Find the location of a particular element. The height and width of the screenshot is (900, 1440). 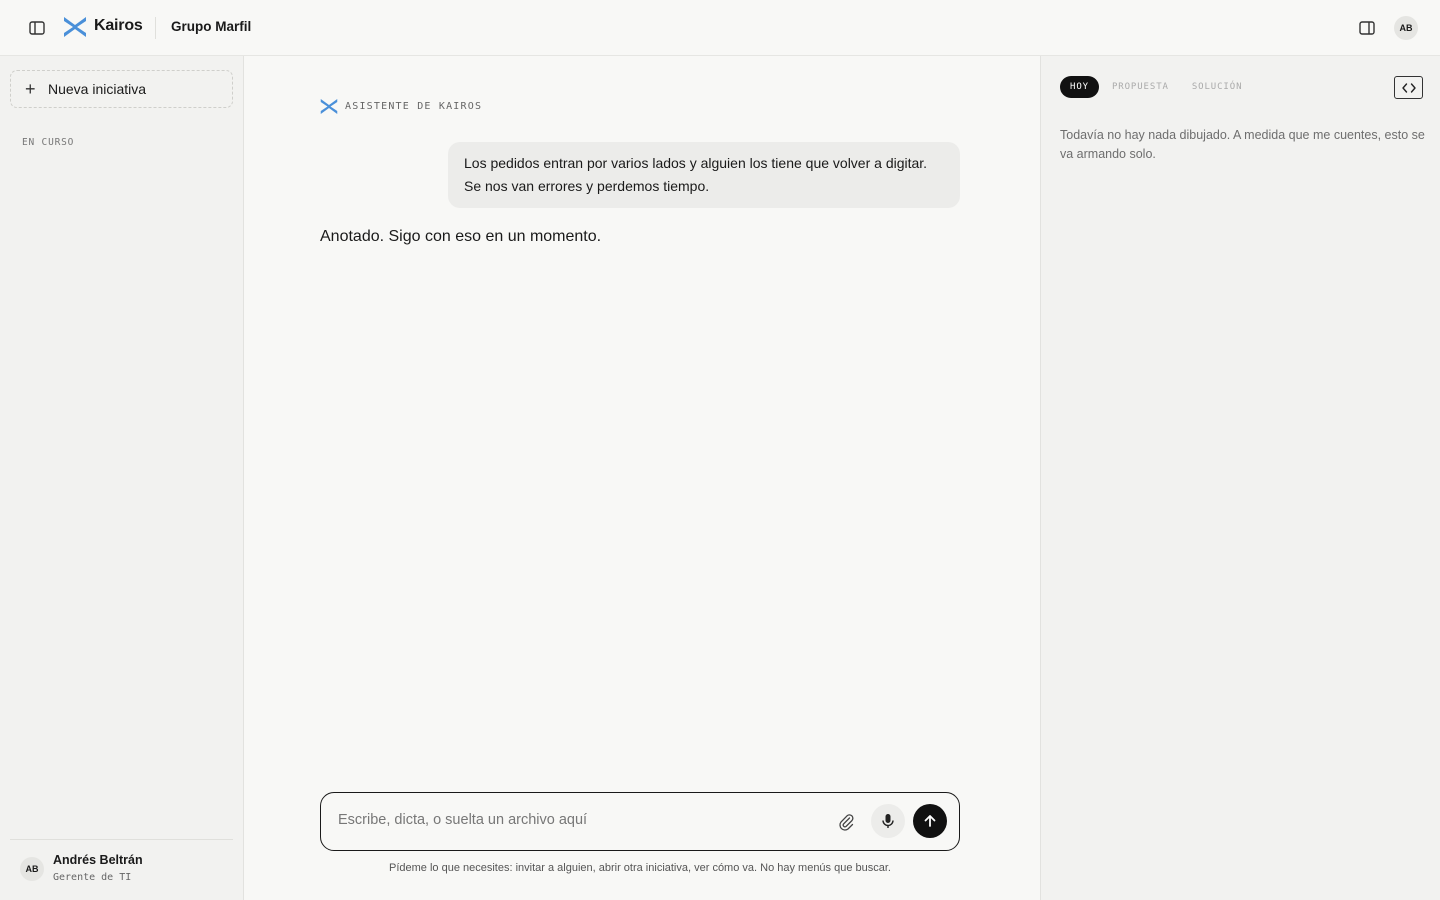

avatar: AB is located at coordinates (1406, 28).